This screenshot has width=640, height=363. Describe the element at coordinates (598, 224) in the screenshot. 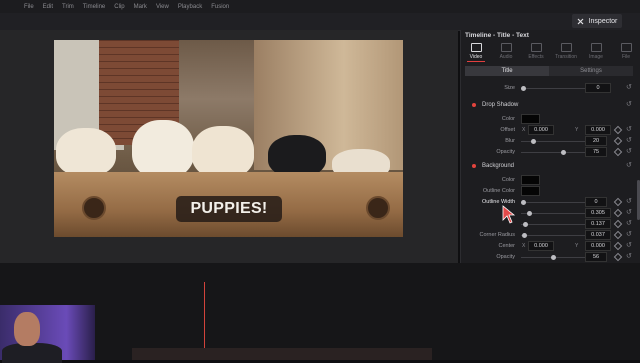

I see `background-height-value: 0.137` at that location.